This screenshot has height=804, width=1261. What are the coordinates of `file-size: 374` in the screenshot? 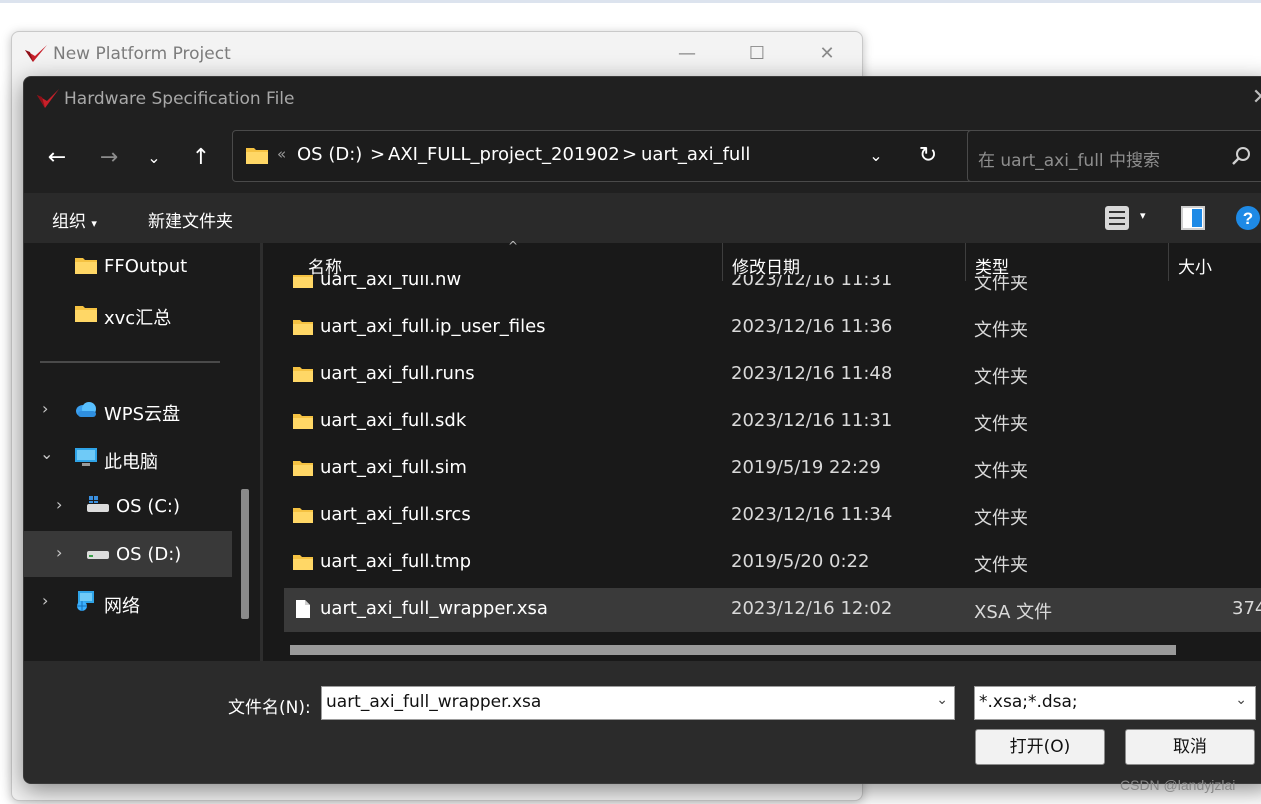 It's located at (1246, 608).